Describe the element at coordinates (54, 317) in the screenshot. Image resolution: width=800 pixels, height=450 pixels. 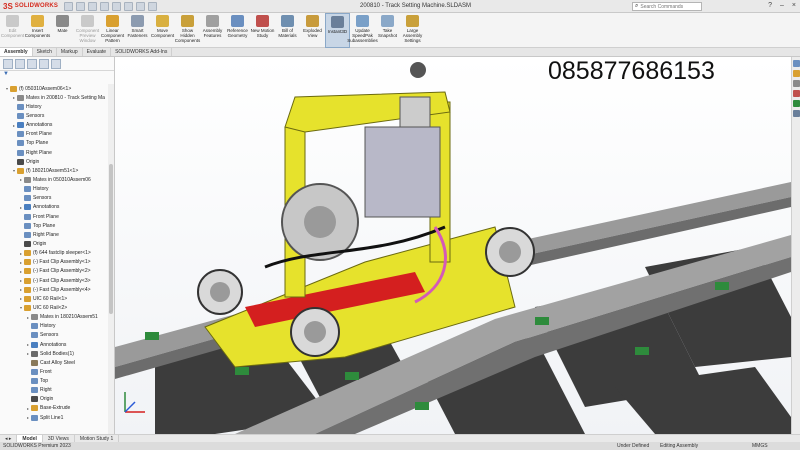
I see `tree-item: ▸ Mates in 180210Assem51` at that location.